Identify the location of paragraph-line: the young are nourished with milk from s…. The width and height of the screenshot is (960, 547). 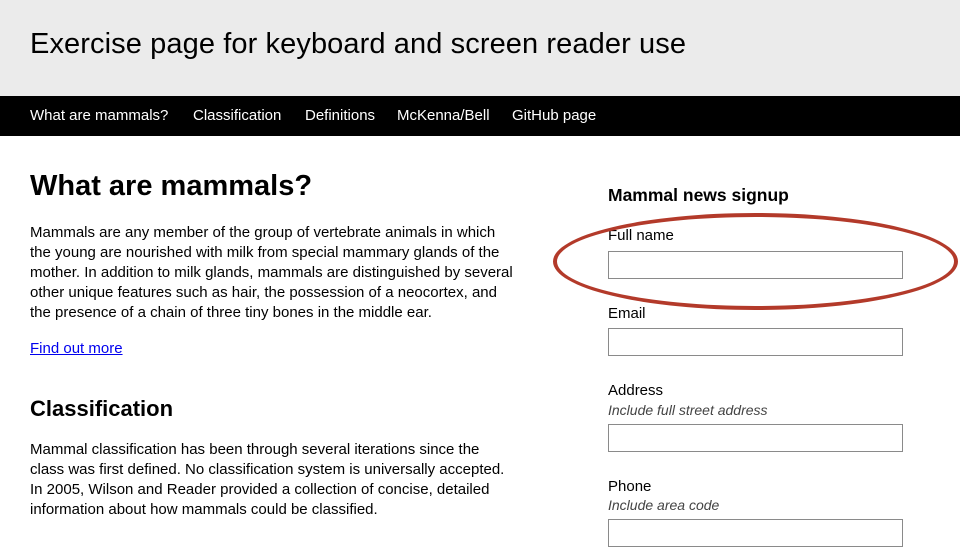
(265, 252).